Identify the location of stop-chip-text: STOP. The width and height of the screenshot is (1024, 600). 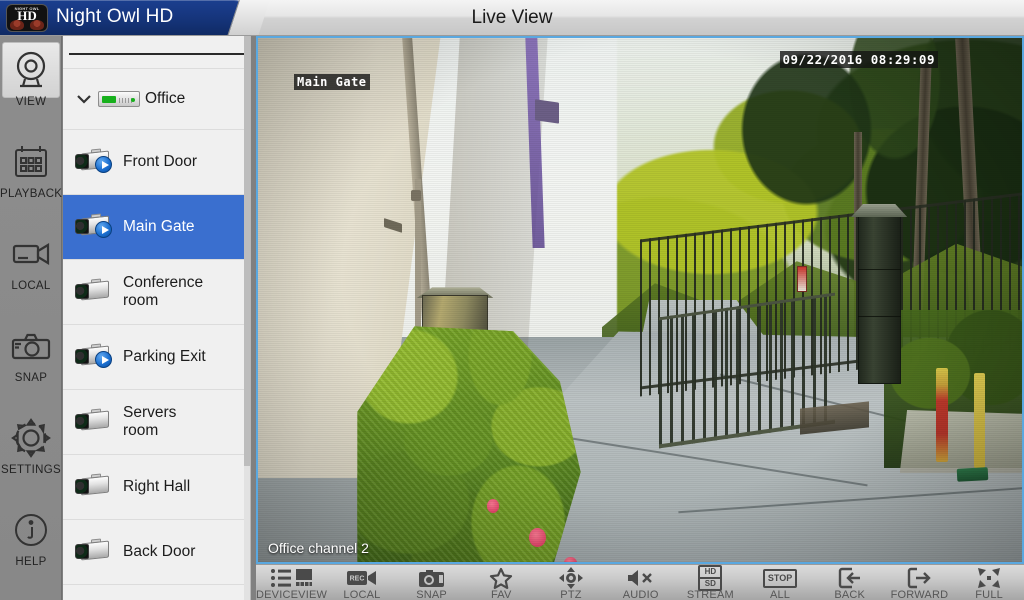
(780, 578).